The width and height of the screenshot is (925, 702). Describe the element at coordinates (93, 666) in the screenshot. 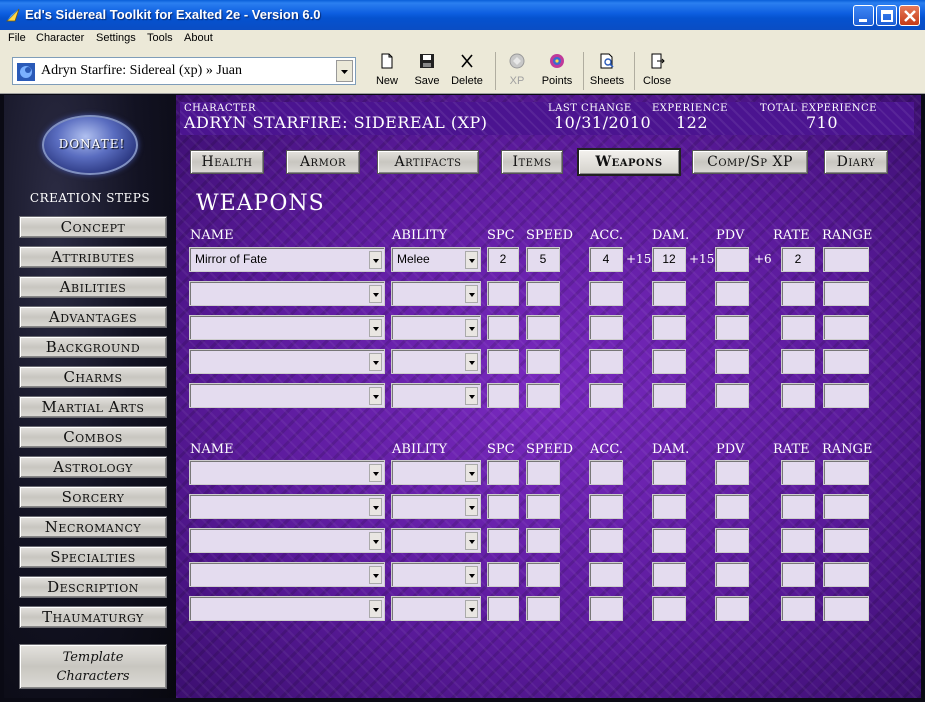

I see `template-characters-button: Template Characters` at that location.